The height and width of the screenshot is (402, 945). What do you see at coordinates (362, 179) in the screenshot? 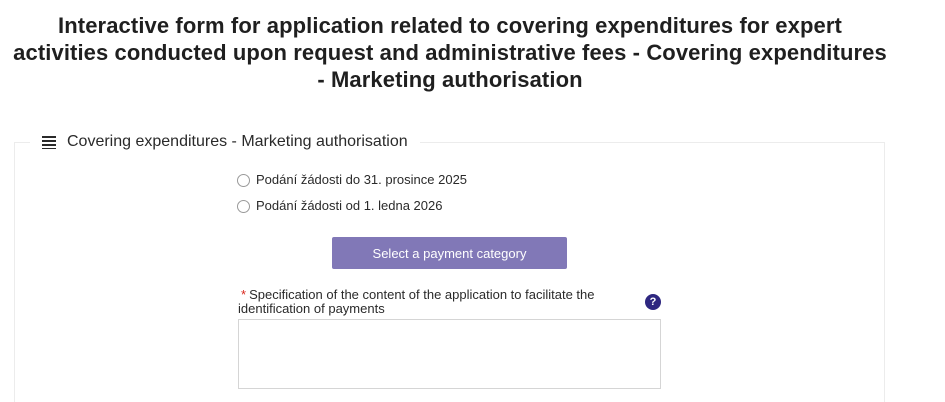
I see `radio-option-label: Podání žádosti do 31. prosince 2025` at bounding box center [362, 179].